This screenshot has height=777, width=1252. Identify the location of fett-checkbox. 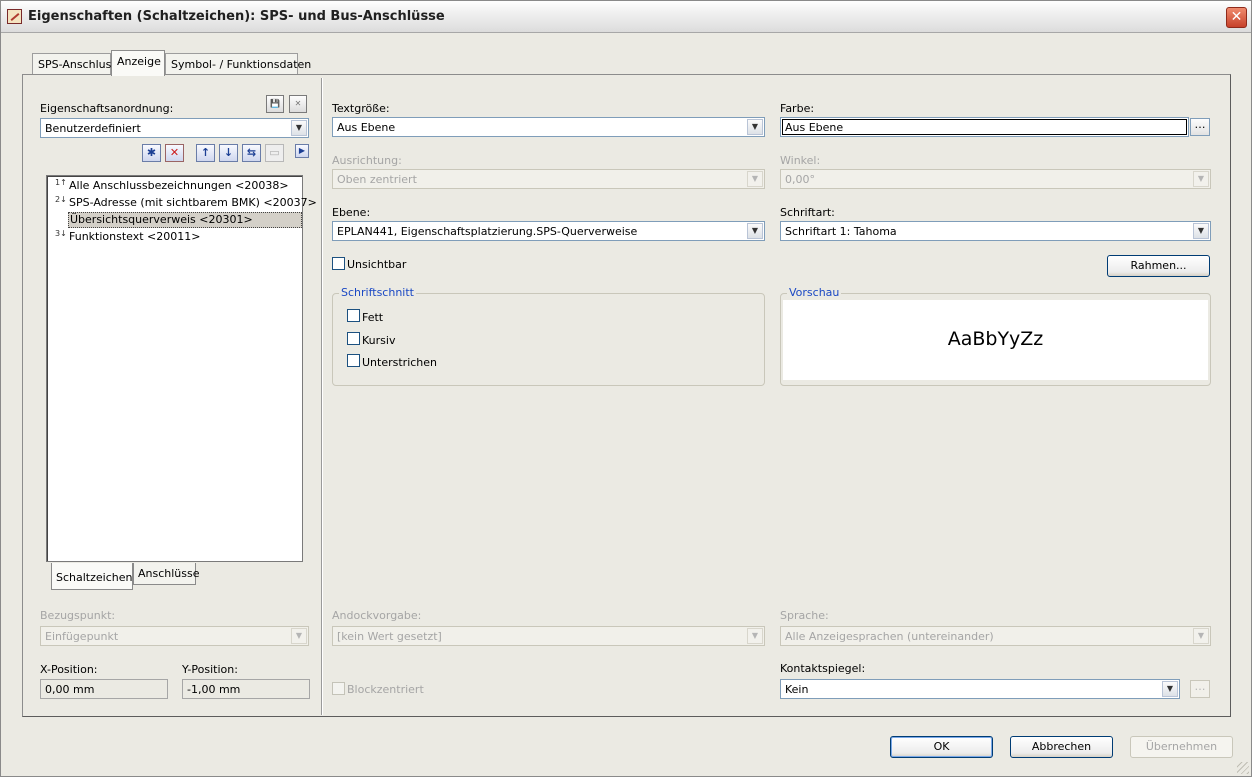
(353, 315).